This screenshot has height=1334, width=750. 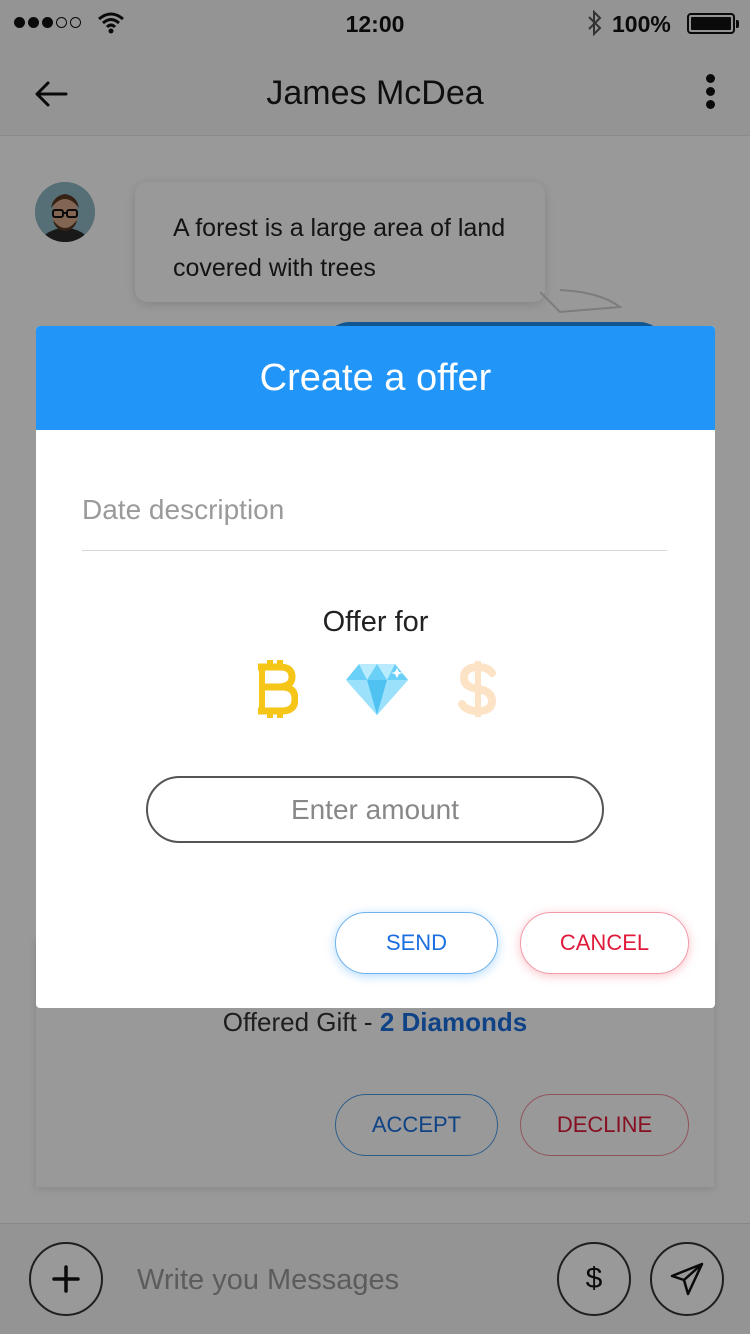 What do you see at coordinates (278, 689) in the screenshot?
I see `bitcoin-icon` at bounding box center [278, 689].